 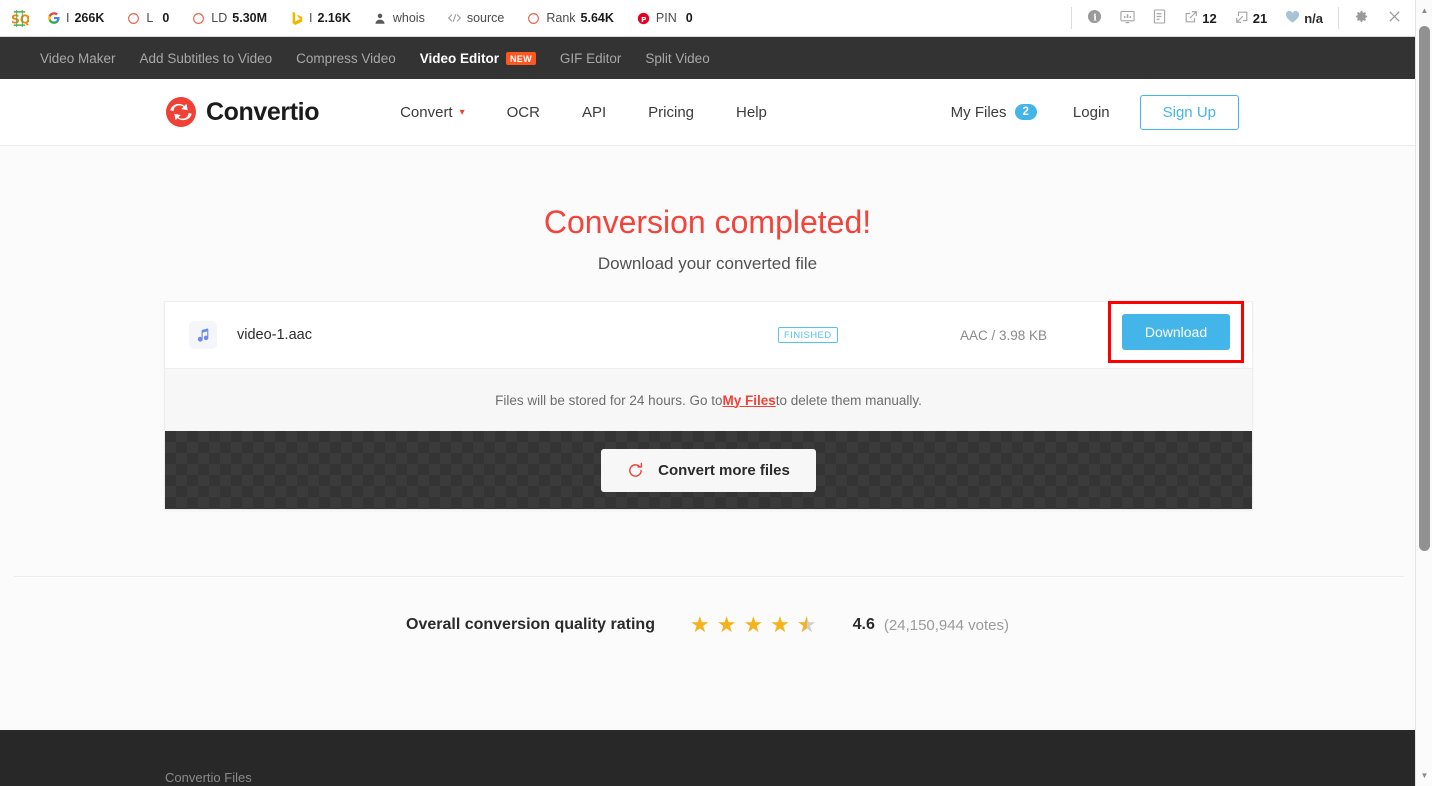 I want to click on site-logo: Convertio, so click(x=242, y=112).